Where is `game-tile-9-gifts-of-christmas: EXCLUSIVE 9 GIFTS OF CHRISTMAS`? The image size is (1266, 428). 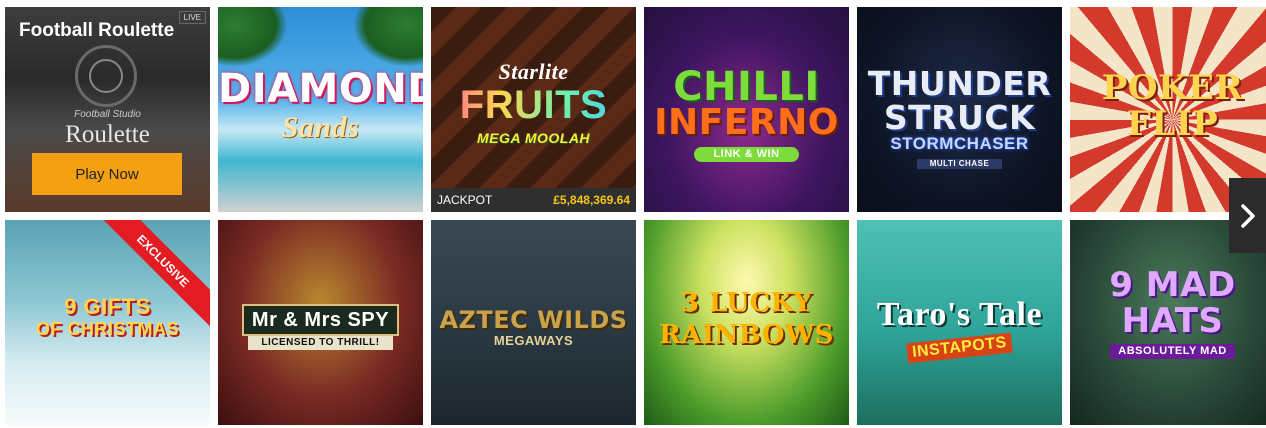 game-tile-9-gifts-of-christmas: EXCLUSIVE 9 GIFTS OF CHRISTMAS is located at coordinates (107, 322).